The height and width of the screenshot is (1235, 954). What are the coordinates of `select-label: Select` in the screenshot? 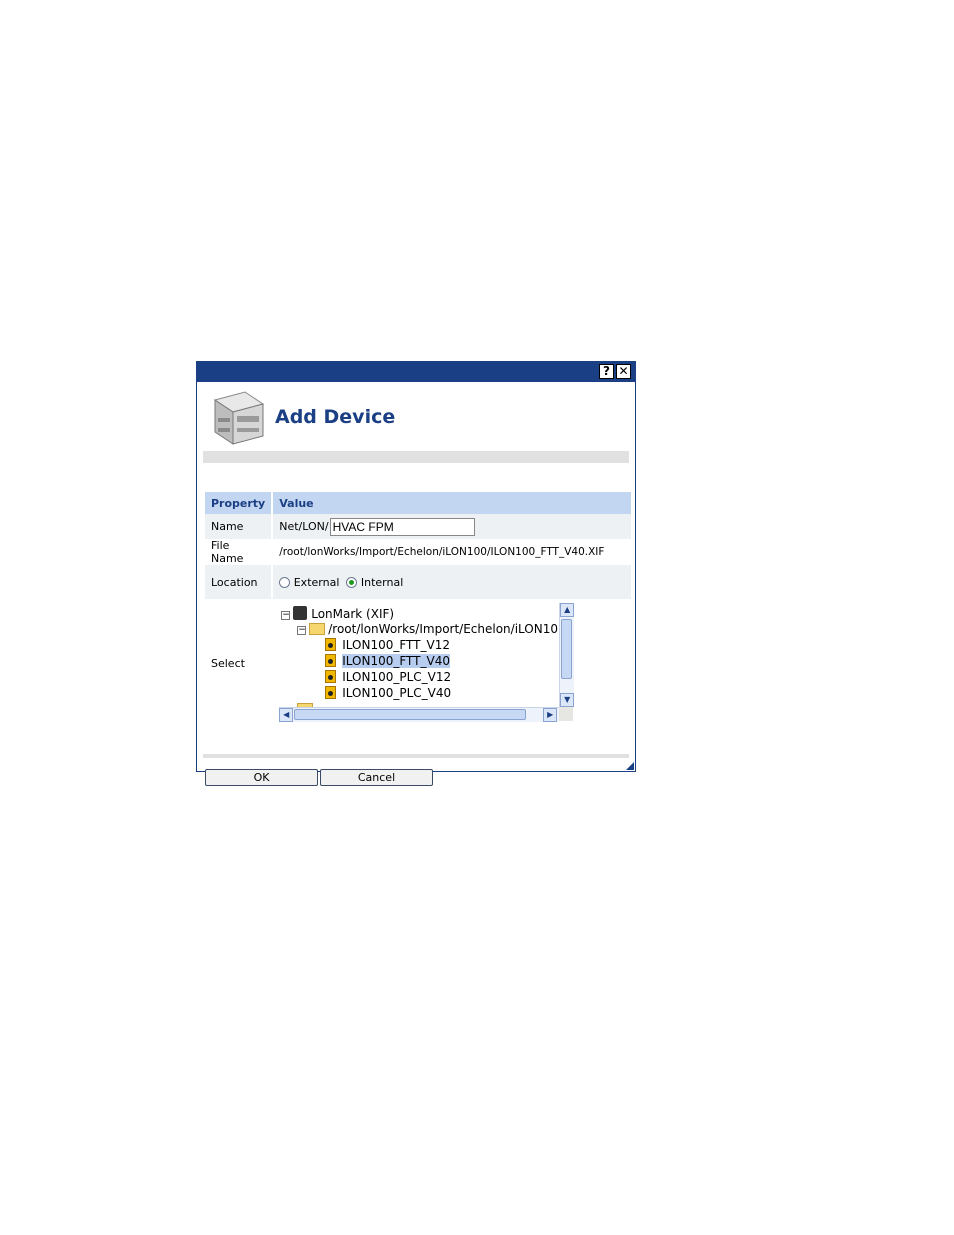 It's located at (239, 663).